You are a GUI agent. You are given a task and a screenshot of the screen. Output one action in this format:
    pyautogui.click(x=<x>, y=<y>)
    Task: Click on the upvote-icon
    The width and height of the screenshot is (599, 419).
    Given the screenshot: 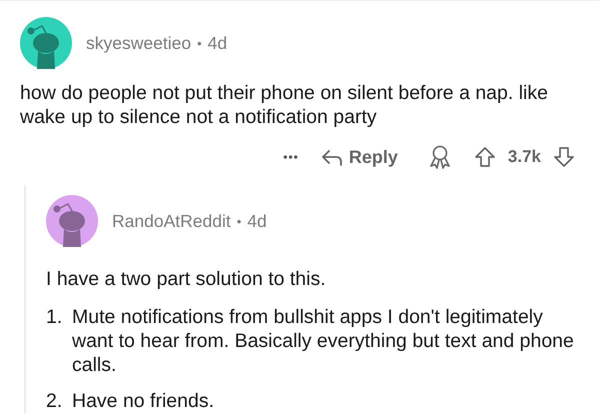 What is the action you would take?
    pyautogui.click(x=485, y=157)
    